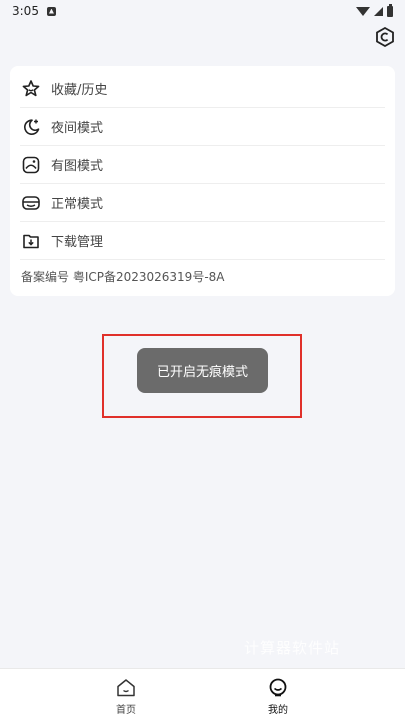  I want to click on menu-item-label: 有图模式, so click(77, 166).